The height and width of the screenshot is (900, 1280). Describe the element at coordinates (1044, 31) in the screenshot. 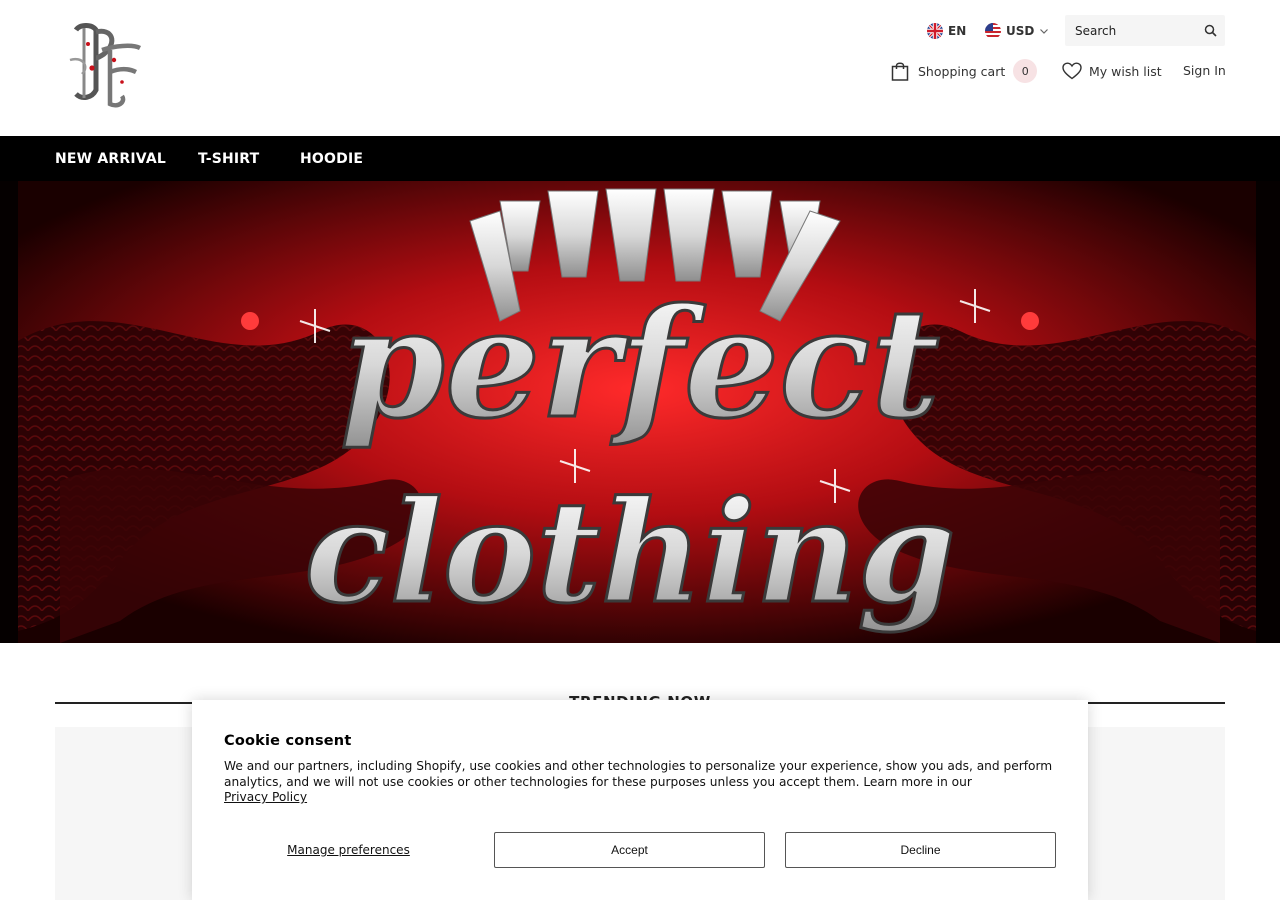

I see `chevron-down-icon` at that location.